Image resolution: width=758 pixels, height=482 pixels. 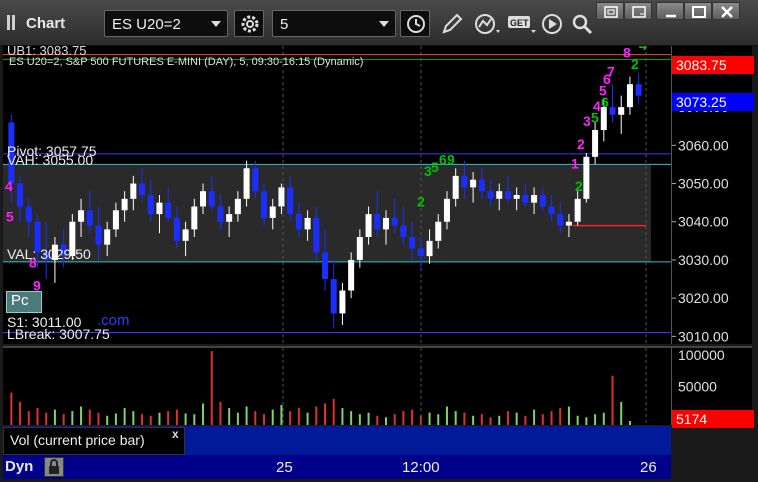 I want to click on maximize-button, so click(x=698, y=11).